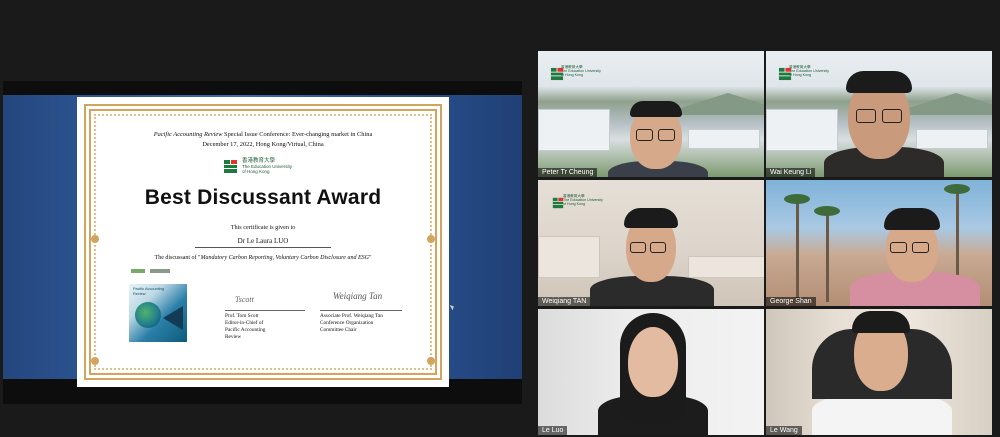 This screenshot has height=437, width=1000. I want to click on participant-name: Peter Tr Cheung, so click(568, 172).